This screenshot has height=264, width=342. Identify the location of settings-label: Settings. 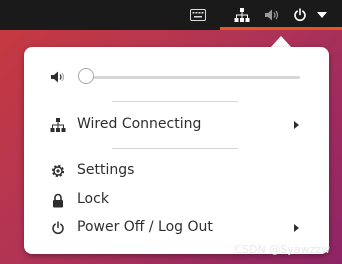
(106, 170).